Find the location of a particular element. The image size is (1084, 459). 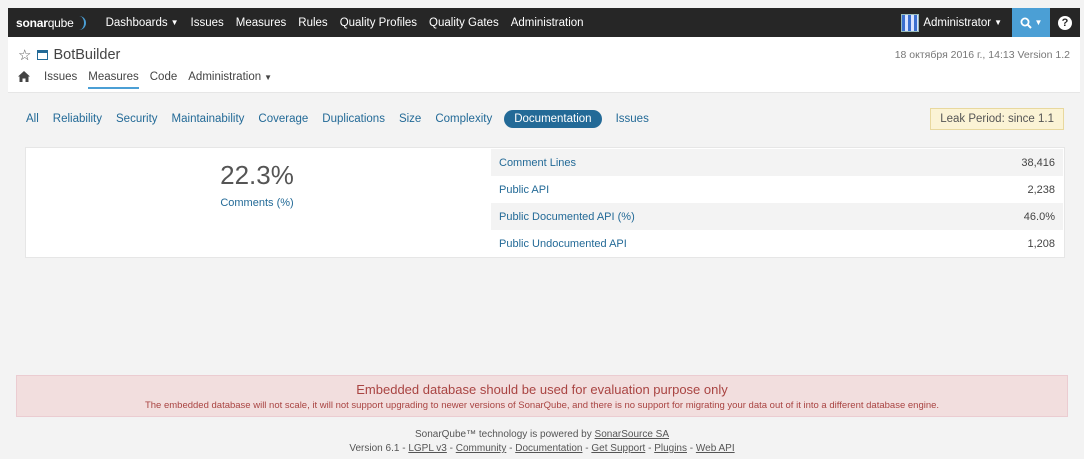

help-icon: ? is located at coordinates (1065, 22).